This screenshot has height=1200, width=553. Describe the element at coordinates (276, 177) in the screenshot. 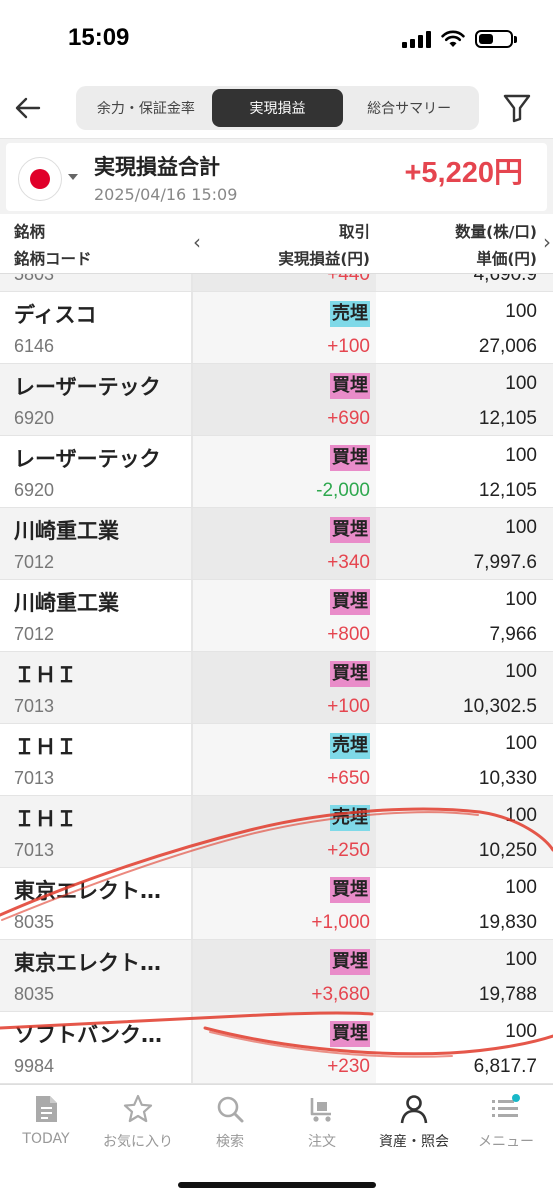

I see `summary-card: 実現損益合計 2025/04/16 15:09 +5,220円` at that location.